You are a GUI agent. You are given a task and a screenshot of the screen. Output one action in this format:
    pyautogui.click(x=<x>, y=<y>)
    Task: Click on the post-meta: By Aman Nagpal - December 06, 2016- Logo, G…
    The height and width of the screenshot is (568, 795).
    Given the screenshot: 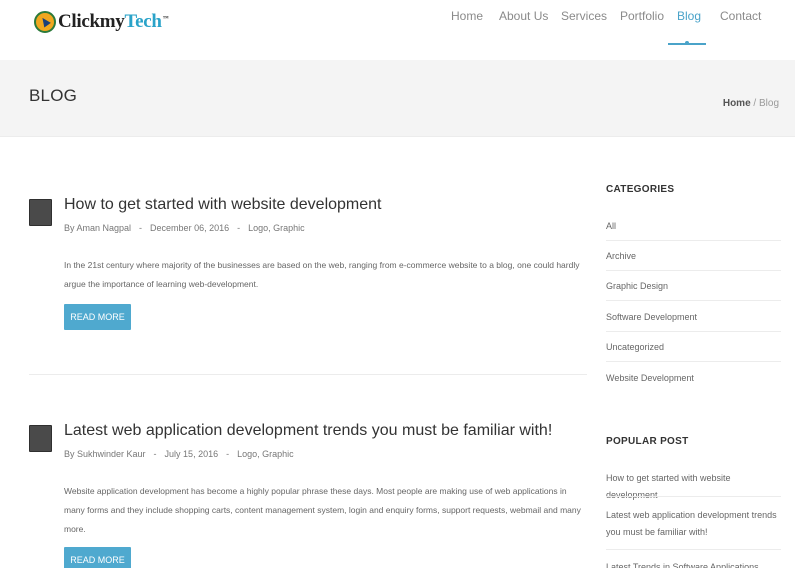 What is the action you would take?
    pyautogui.click(x=184, y=228)
    